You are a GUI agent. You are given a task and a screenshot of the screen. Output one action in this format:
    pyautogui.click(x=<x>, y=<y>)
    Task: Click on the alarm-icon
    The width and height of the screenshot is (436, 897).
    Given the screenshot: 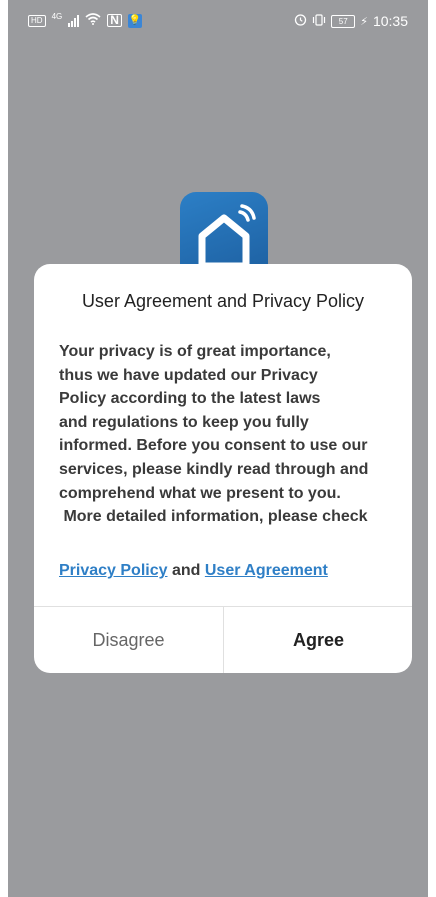 What is the action you would take?
    pyautogui.click(x=300, y=21)
    